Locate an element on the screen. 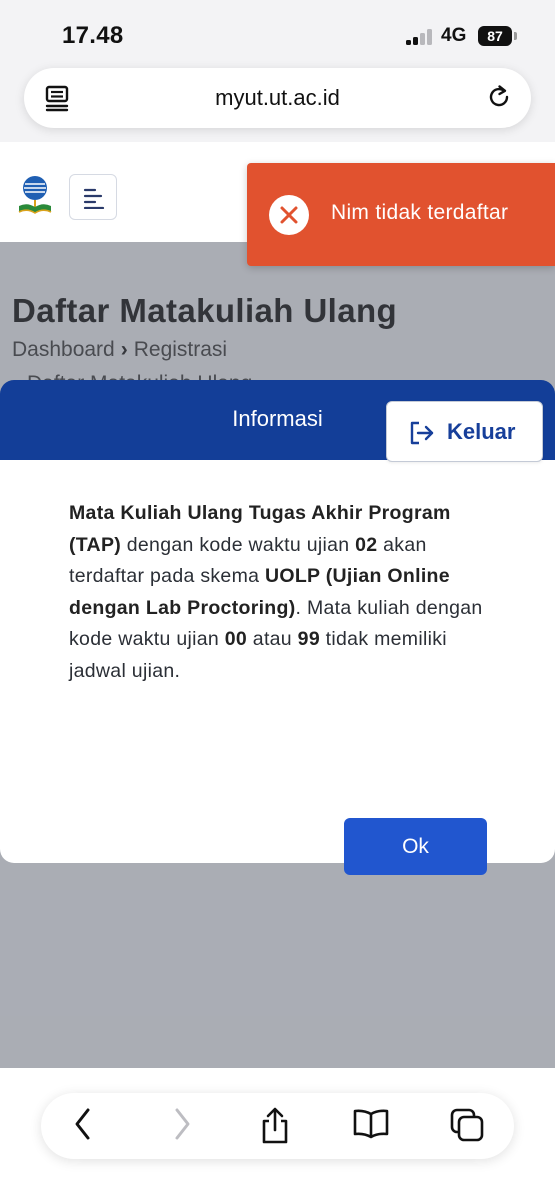 The image size is (555, 1200). tabs-icon is located at coordinates (467, 1125).